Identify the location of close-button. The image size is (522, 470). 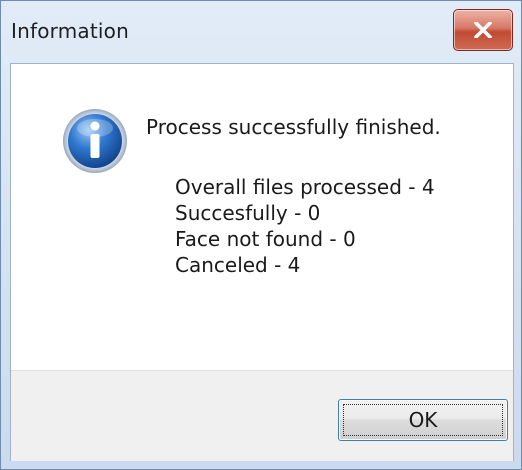
(483, 30).